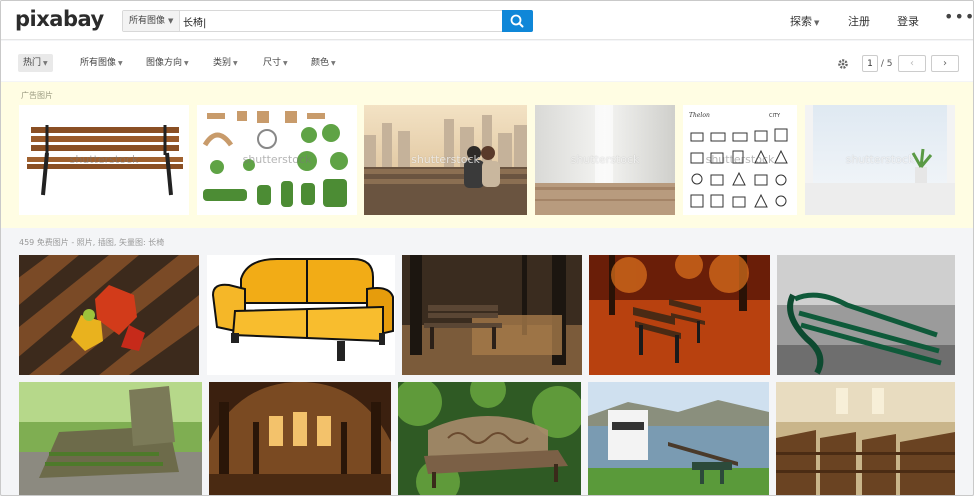 Image resolution: width=974 pixels, height=496 pixels. Describe the element at coordinates (164, 63) in the screenshot. I see `filter-label: 图像方向` at that location.